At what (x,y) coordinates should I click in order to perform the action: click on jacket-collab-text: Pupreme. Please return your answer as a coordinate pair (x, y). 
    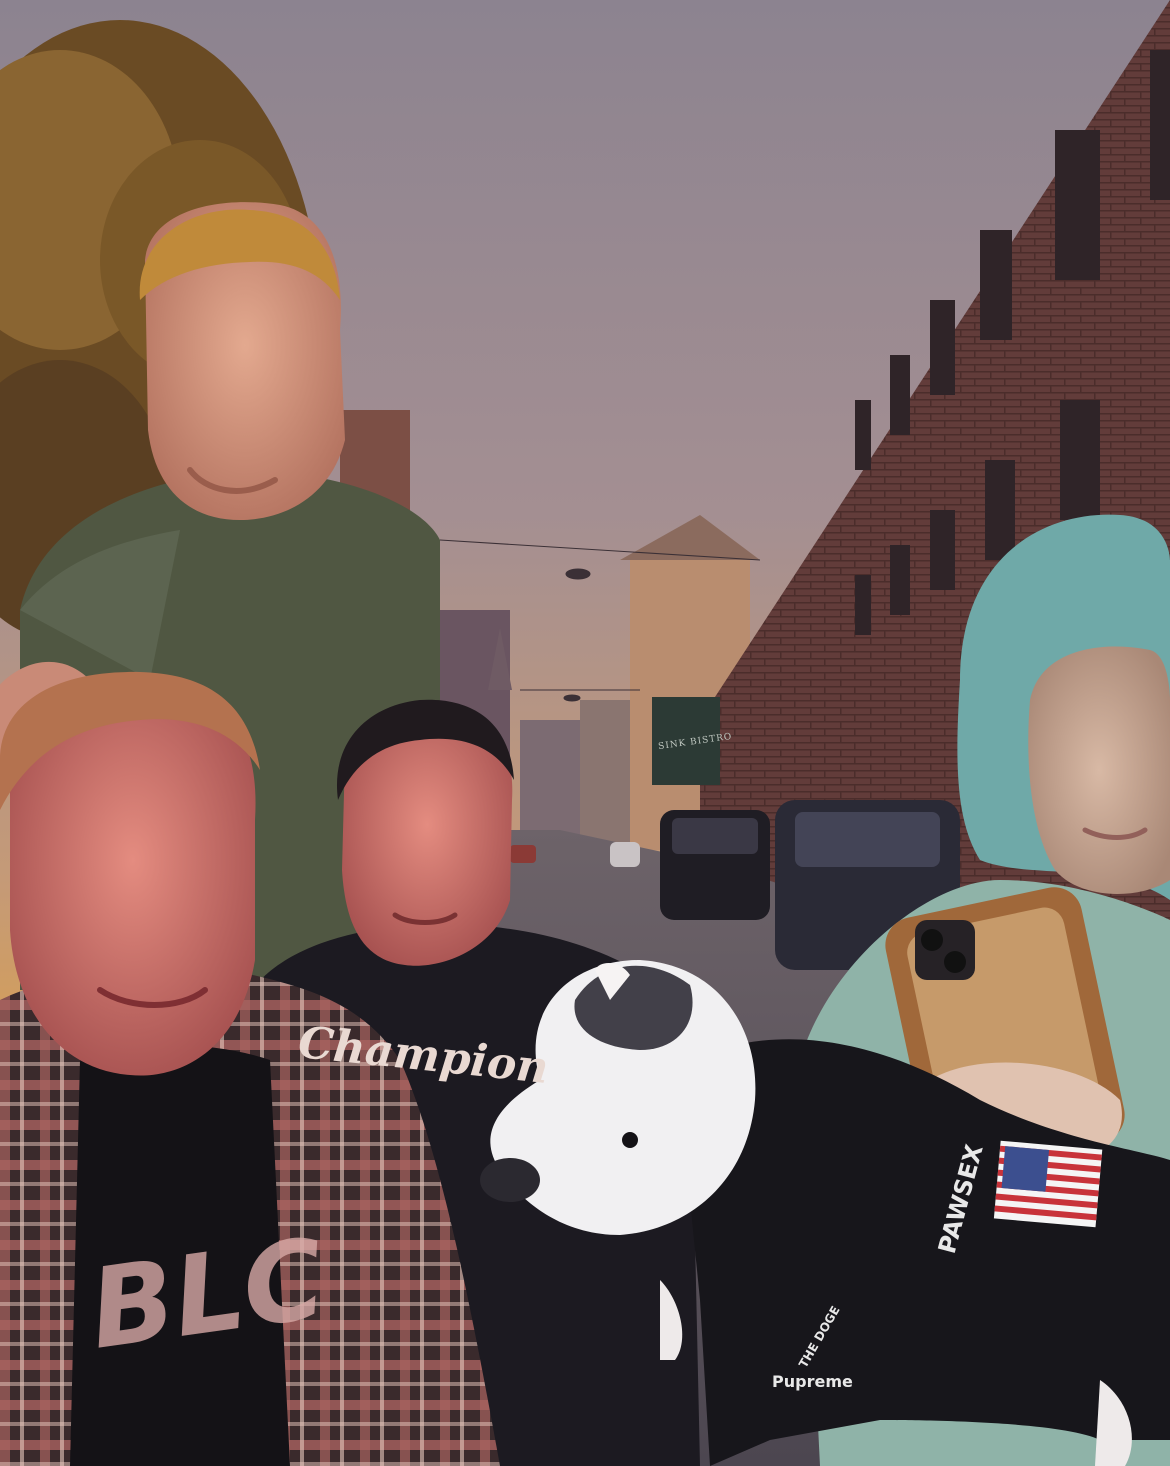
    Looking at the image, I should click on (812, 1381).